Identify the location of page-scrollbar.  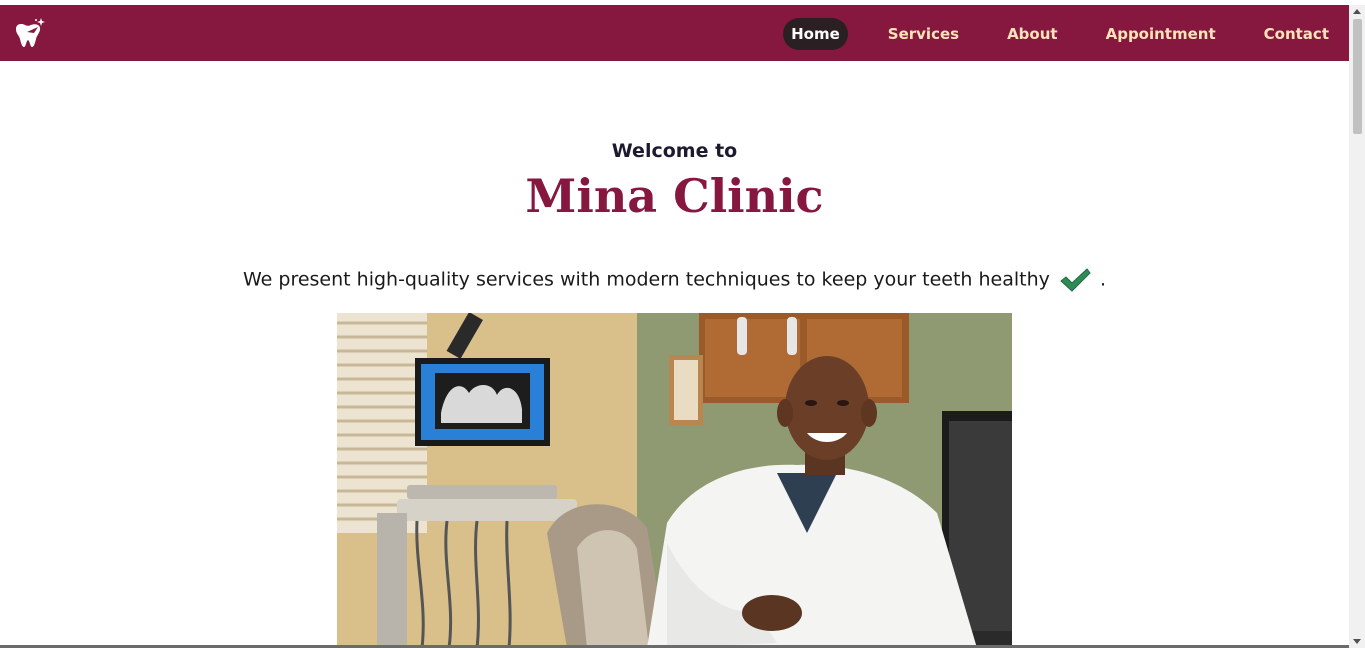
(1357, 326).